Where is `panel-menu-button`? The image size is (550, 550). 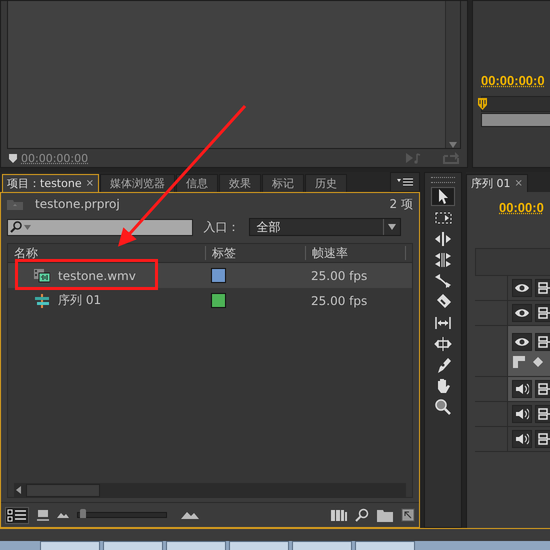 panel-menu-button is located at coordinates (405, 182).